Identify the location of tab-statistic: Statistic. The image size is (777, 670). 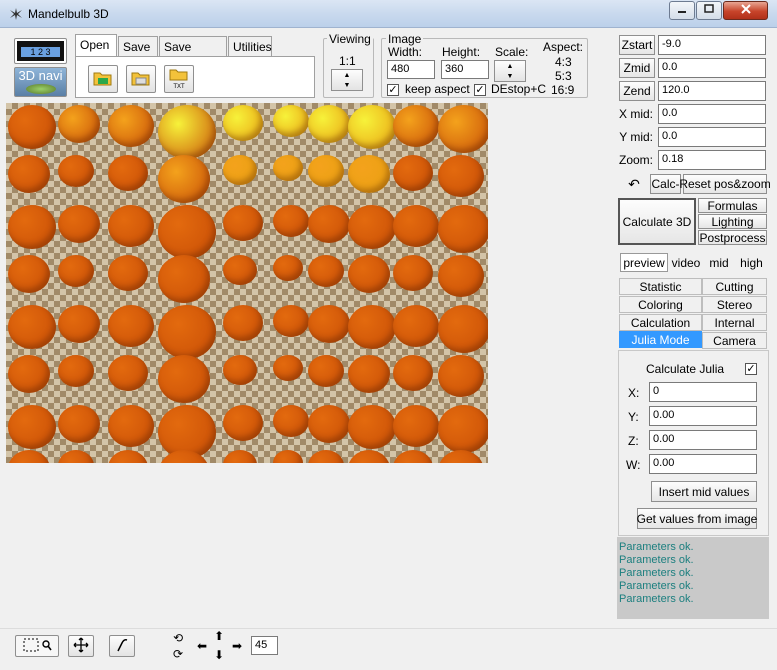
(660, 286).